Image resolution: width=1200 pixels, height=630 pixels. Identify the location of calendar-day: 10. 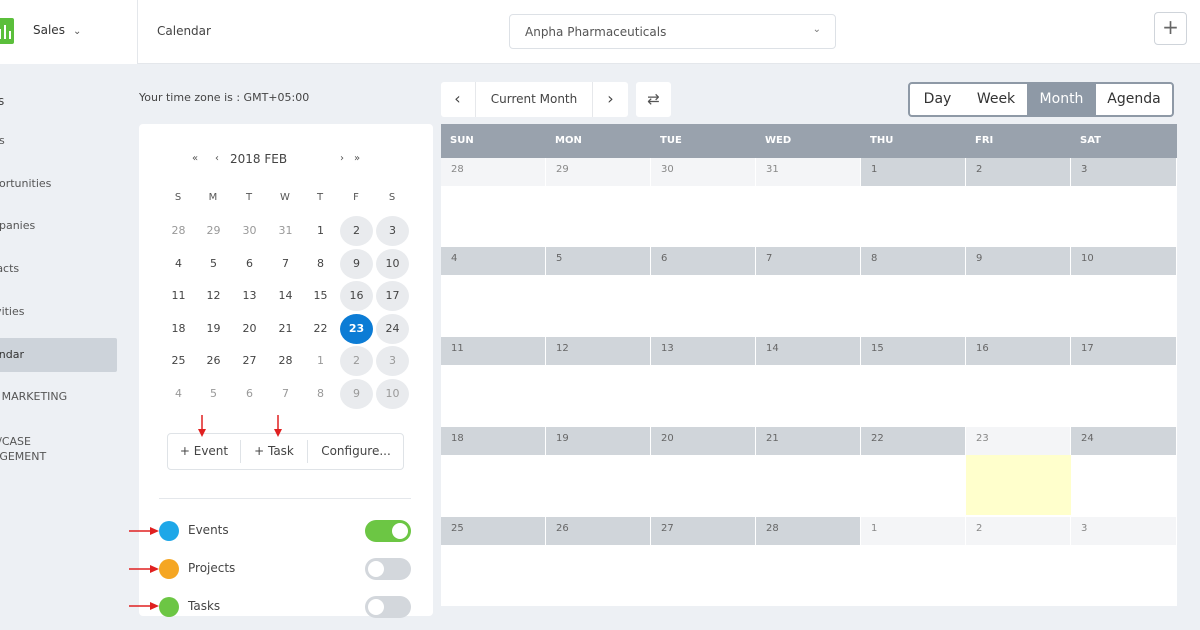
(1124, 261).